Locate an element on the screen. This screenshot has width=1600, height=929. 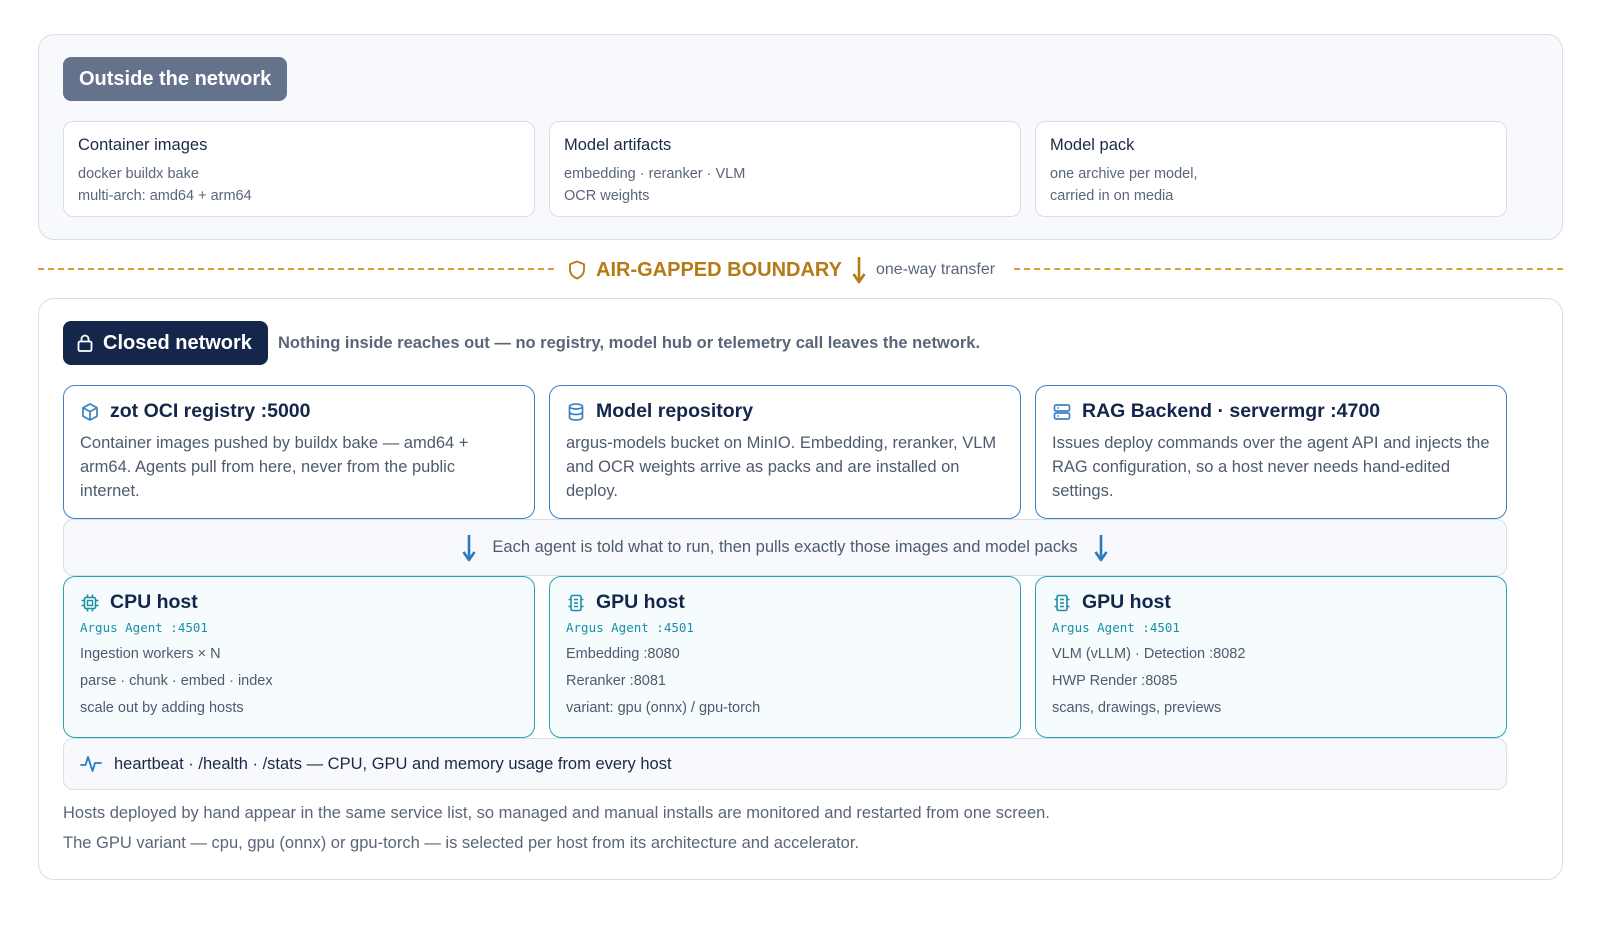
card-line: embedding · reranker · VLM is located at coordinates (655, 174).